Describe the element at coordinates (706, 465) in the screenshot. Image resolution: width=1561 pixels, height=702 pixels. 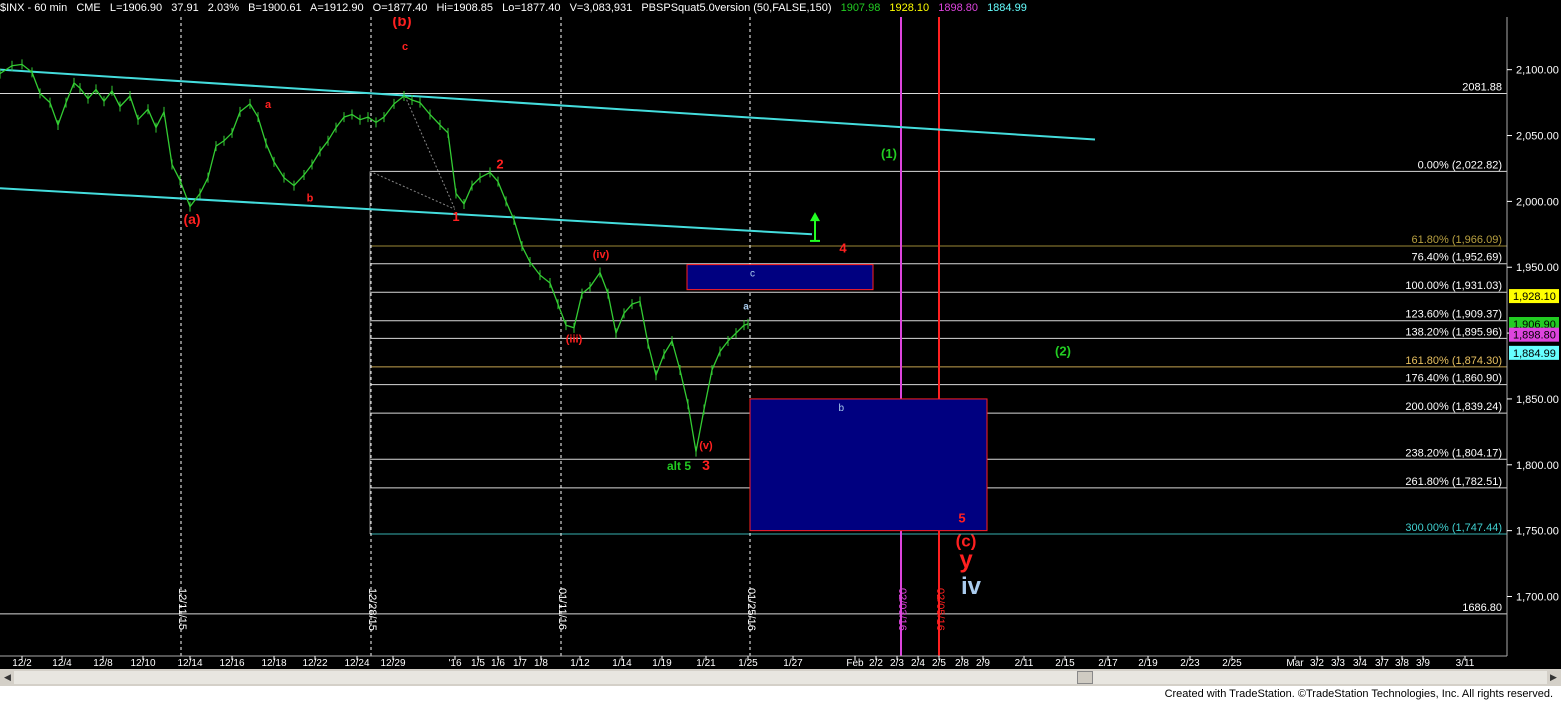
I see `wave-label: 3` at that location.